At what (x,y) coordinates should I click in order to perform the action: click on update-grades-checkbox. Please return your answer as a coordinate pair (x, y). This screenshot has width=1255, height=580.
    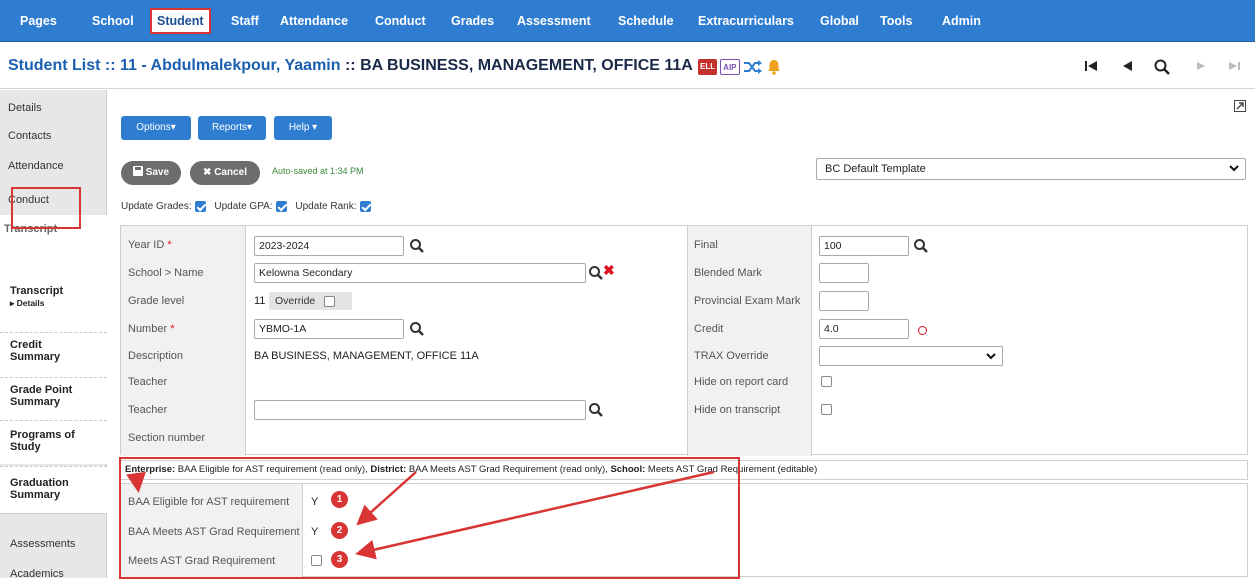
    Looking at the image, I should click on (200, 206).